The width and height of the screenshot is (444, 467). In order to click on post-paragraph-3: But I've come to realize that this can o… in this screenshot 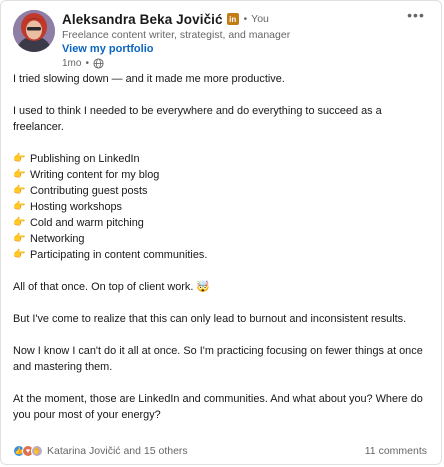, I will do `click(210, 319)`.